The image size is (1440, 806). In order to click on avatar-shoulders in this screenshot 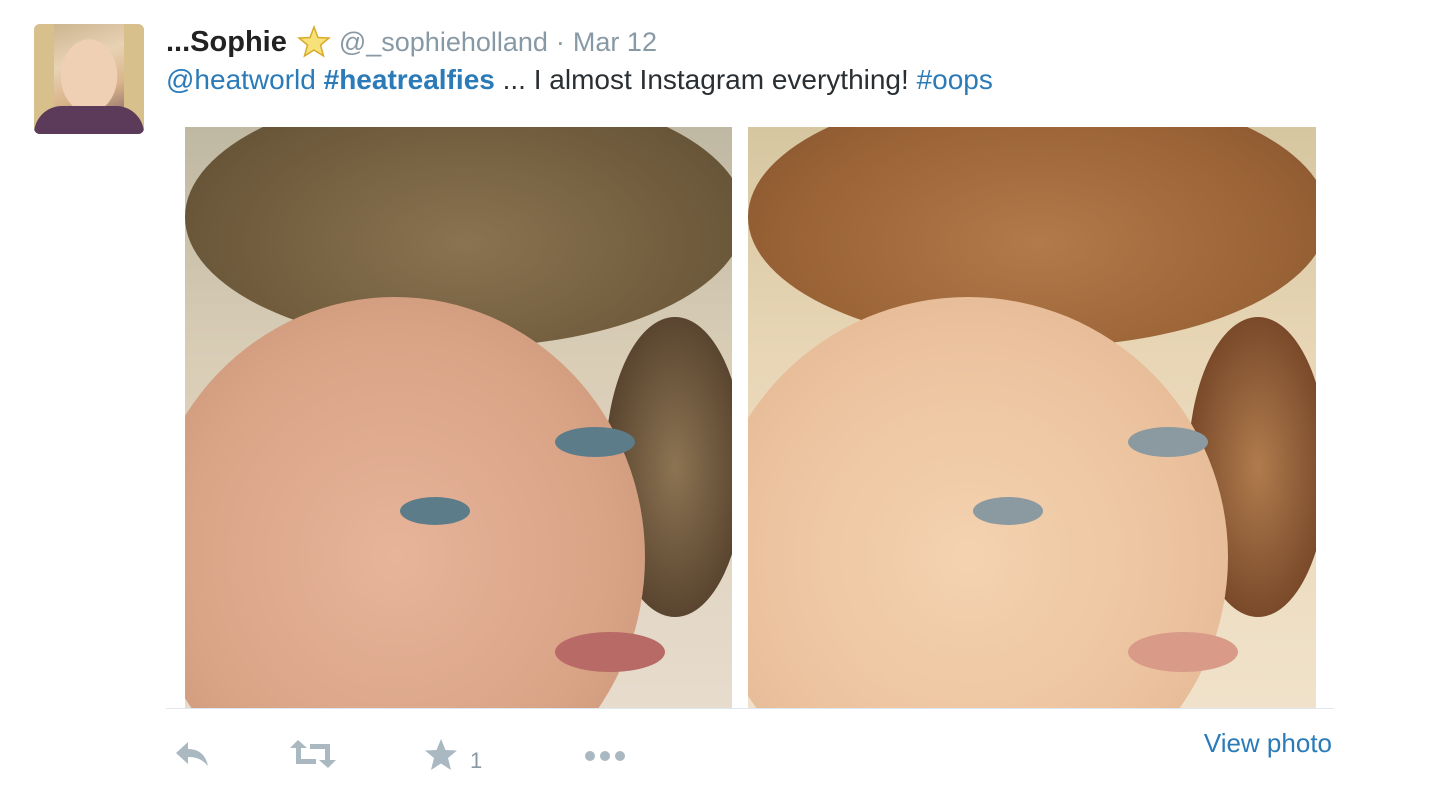, I will do `click(89, 120)`.